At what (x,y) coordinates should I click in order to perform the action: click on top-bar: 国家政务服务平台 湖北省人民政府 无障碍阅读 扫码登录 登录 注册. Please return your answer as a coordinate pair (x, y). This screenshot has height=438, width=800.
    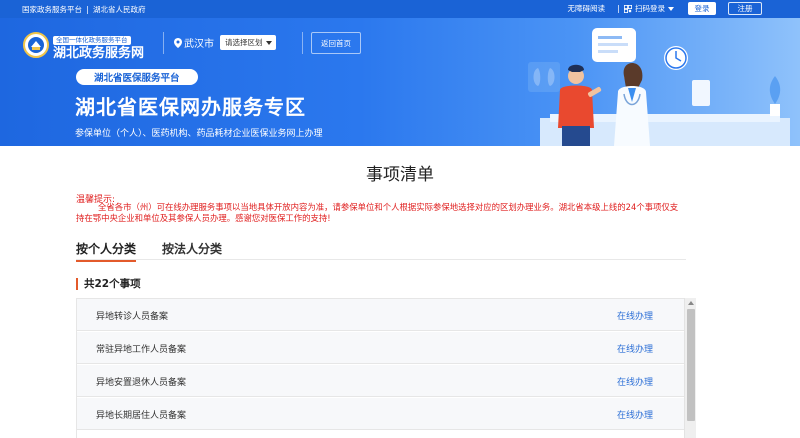
    Looking at the image, I should click on (400, 9).